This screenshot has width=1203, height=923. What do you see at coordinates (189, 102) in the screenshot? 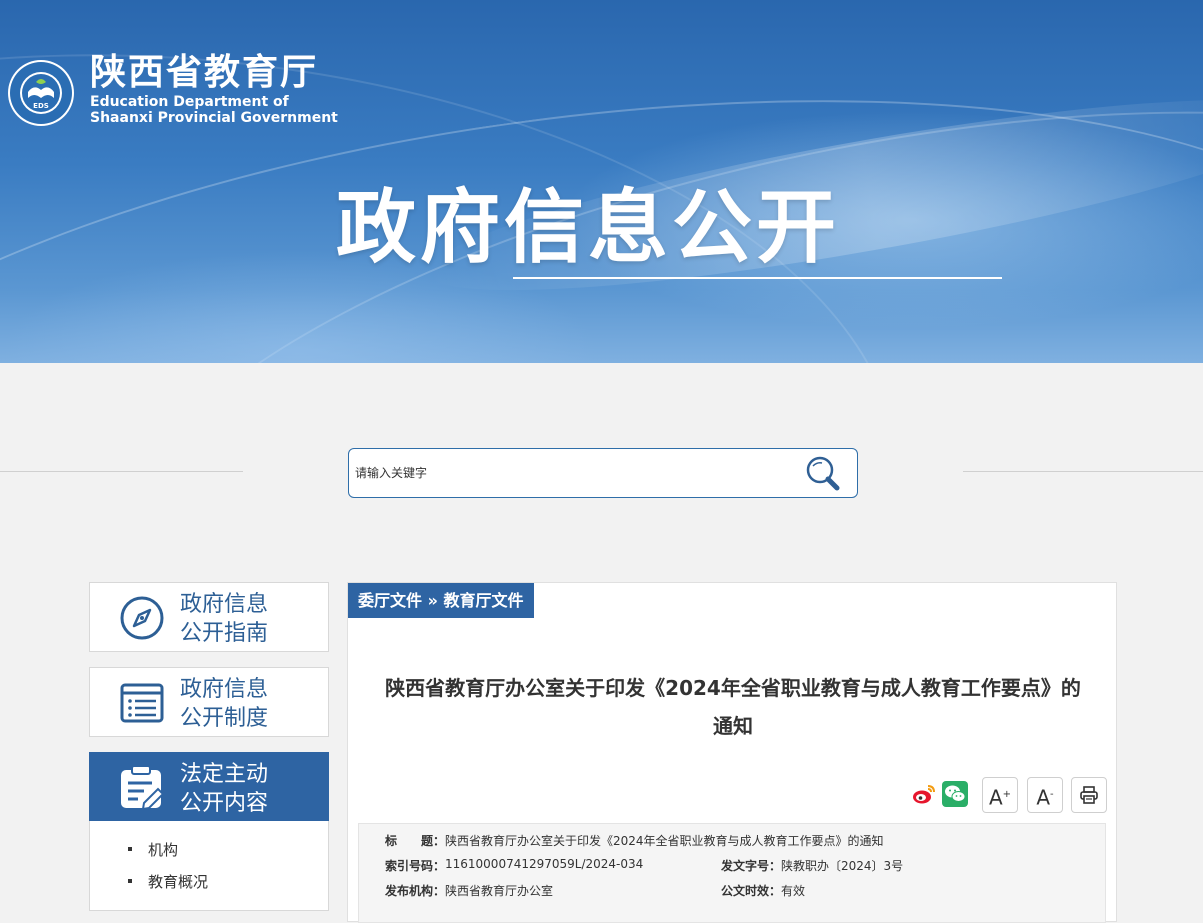
I see `site-name-english-line1: Education Department of` at bounding box center [189, 102].